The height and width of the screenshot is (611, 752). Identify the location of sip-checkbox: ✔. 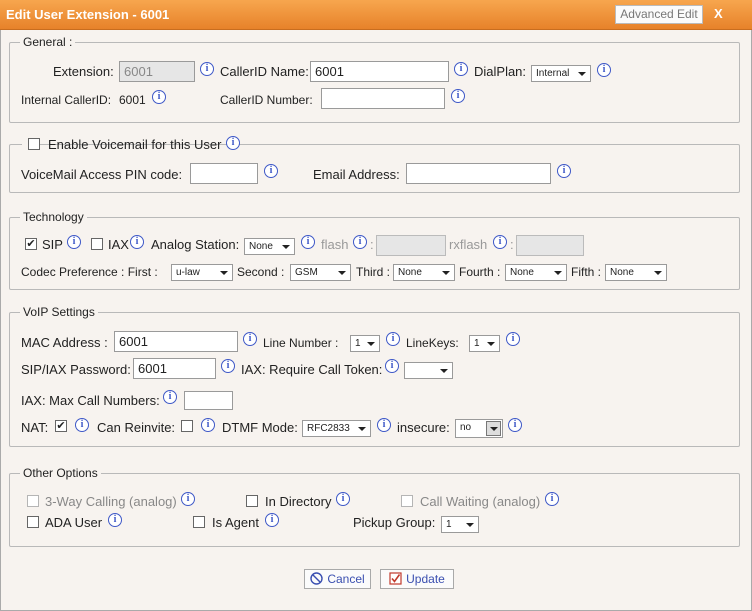
(31, 244).